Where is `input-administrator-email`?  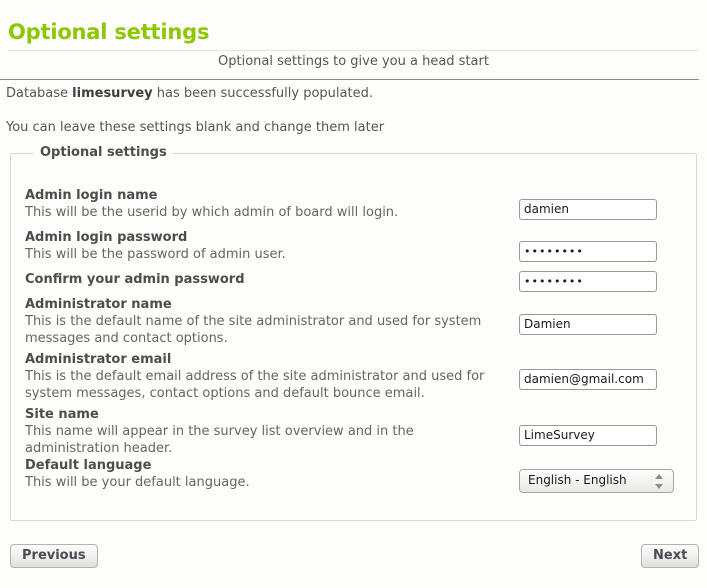 input-administrator-email is located at coordinates (588, 379).